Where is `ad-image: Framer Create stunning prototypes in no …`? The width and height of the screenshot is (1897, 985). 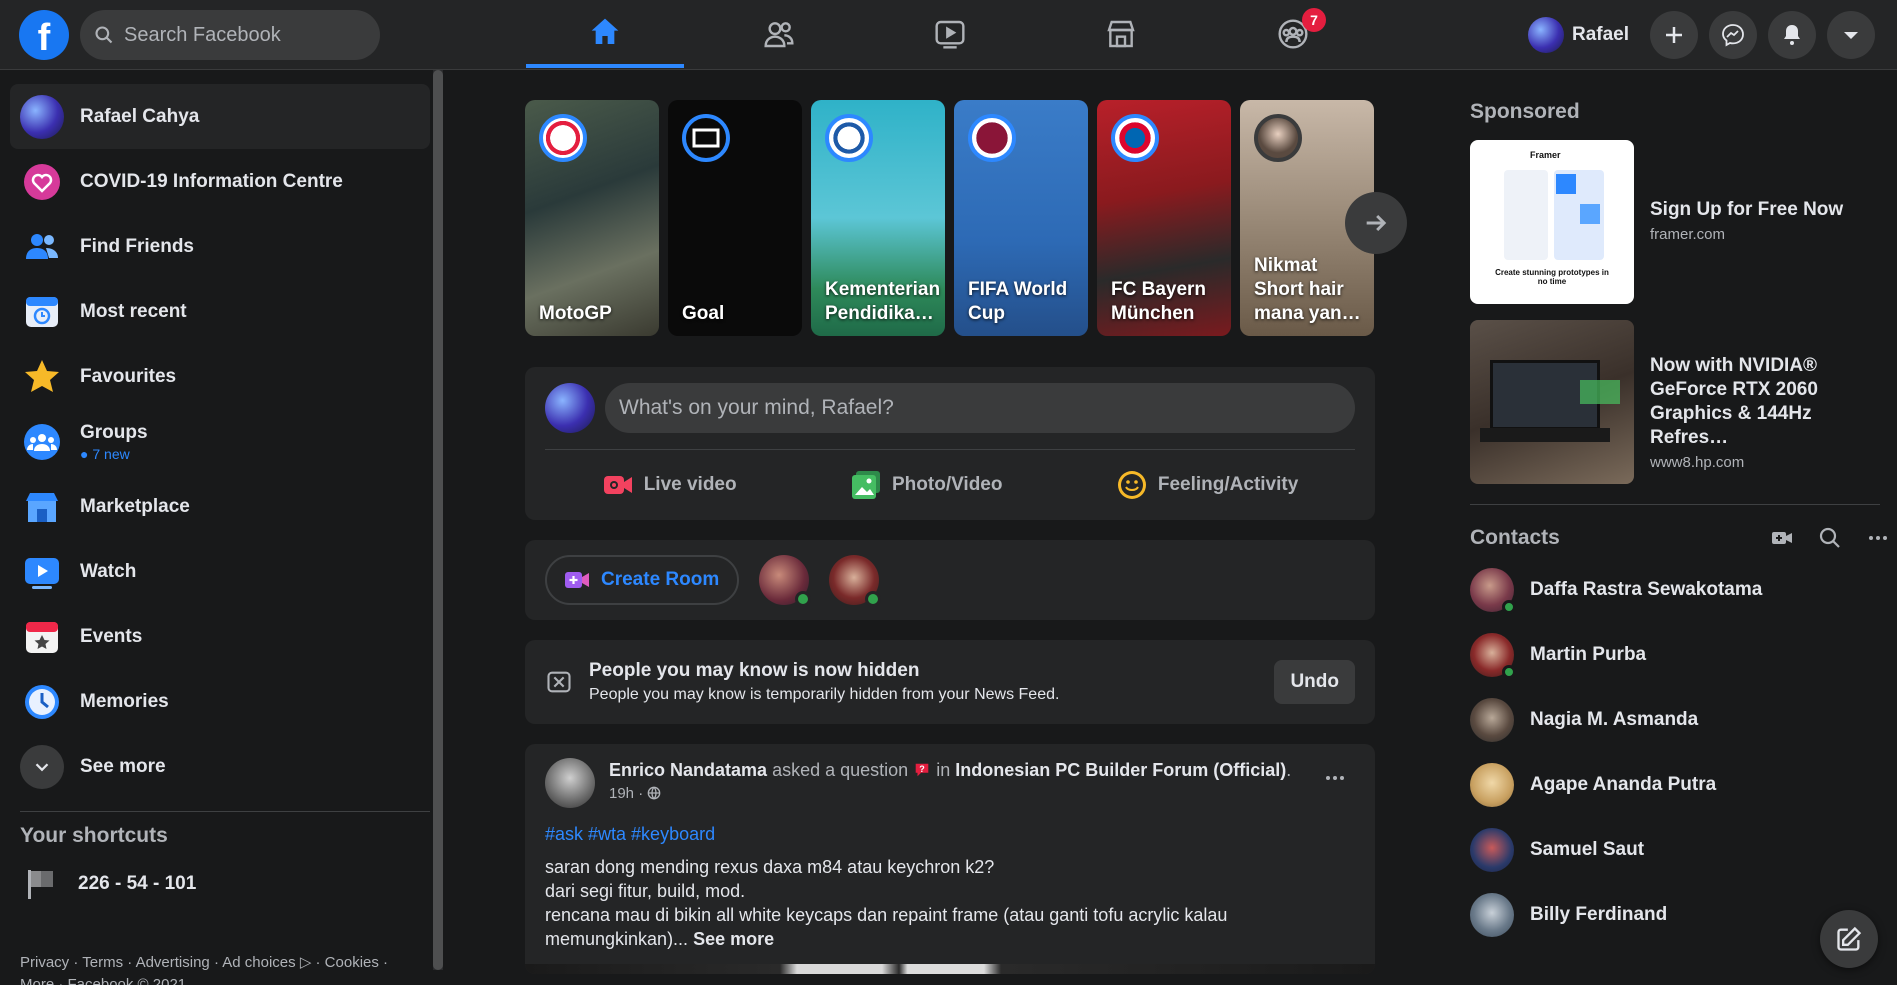 ad-image: Framer Create stunning prototypes in no … is located at coordinates (1552, 222).